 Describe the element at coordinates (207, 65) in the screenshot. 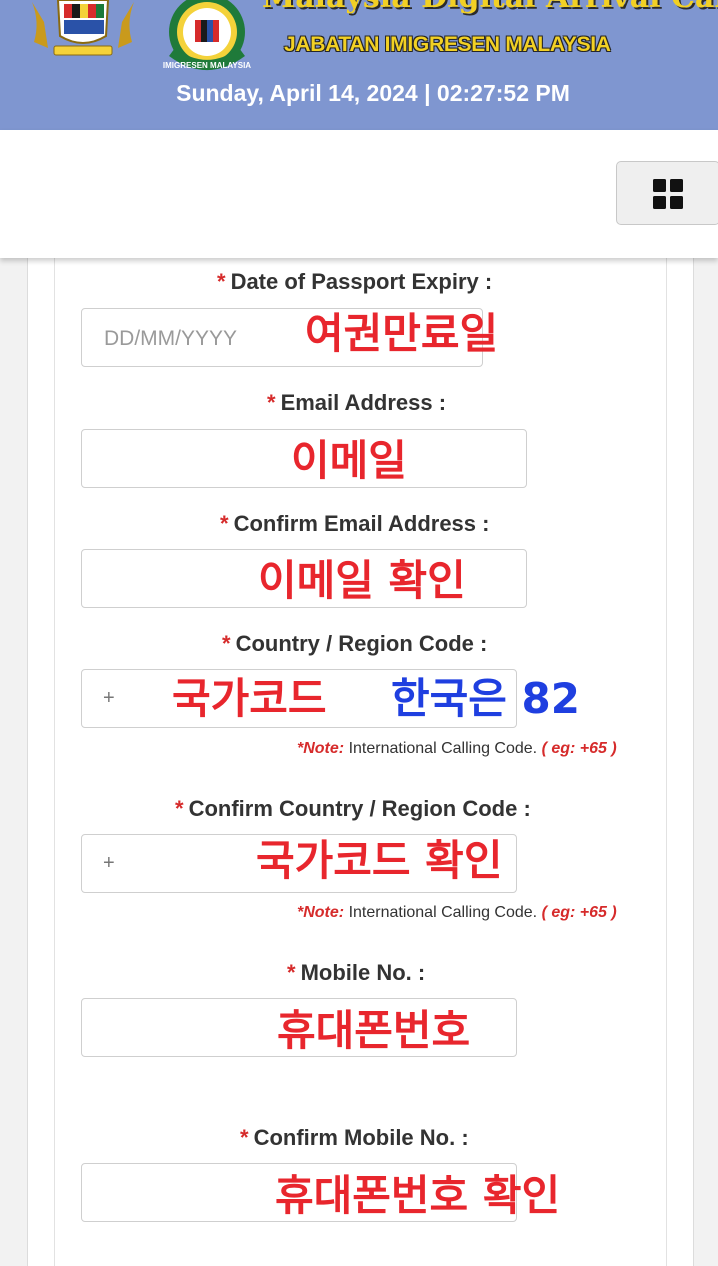

I see `svg-text: IMIGRESEN MALAYSIA` at that location.